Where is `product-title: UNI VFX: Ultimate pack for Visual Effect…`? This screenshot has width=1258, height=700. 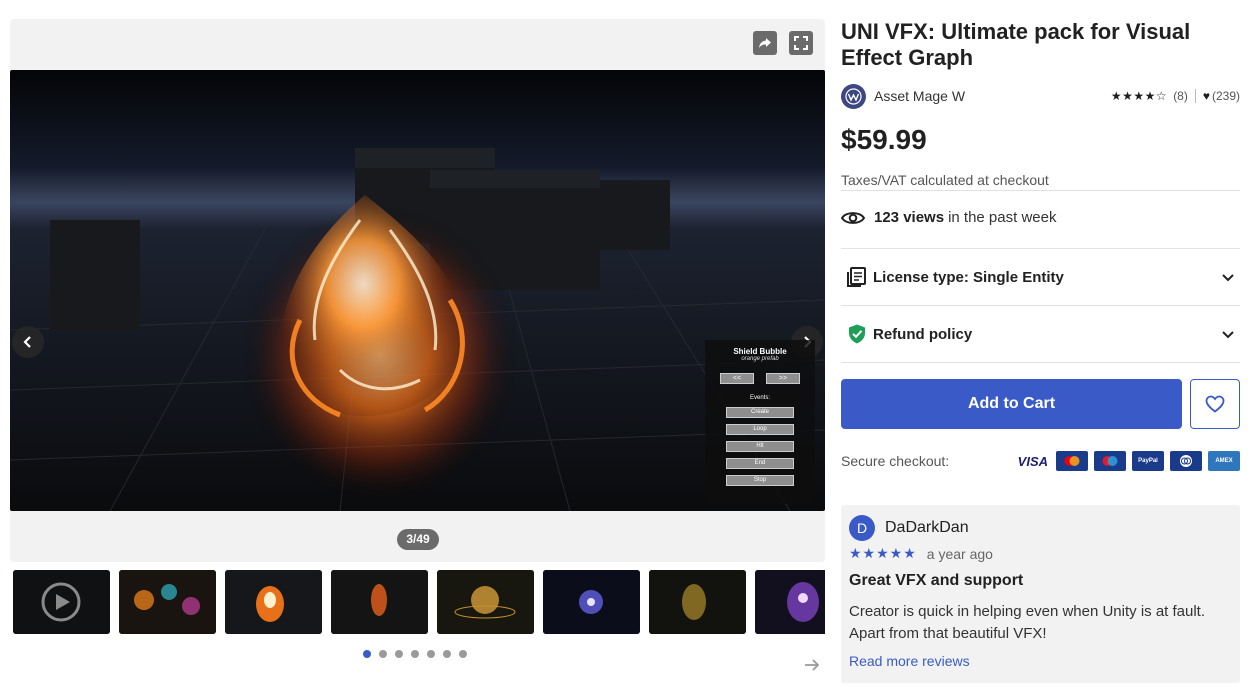
product-title: UNI VFX: Ultimate pack for Visual Effect… is located at coordinates (1016, 44).